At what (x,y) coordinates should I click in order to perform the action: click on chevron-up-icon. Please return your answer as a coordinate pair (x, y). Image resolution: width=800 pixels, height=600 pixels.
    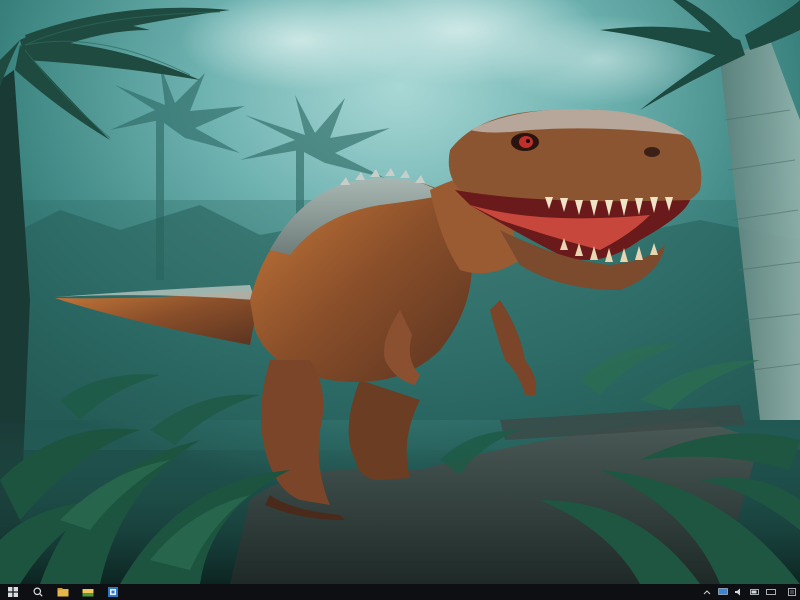
    Looking at the image, I should click on (707, 592).